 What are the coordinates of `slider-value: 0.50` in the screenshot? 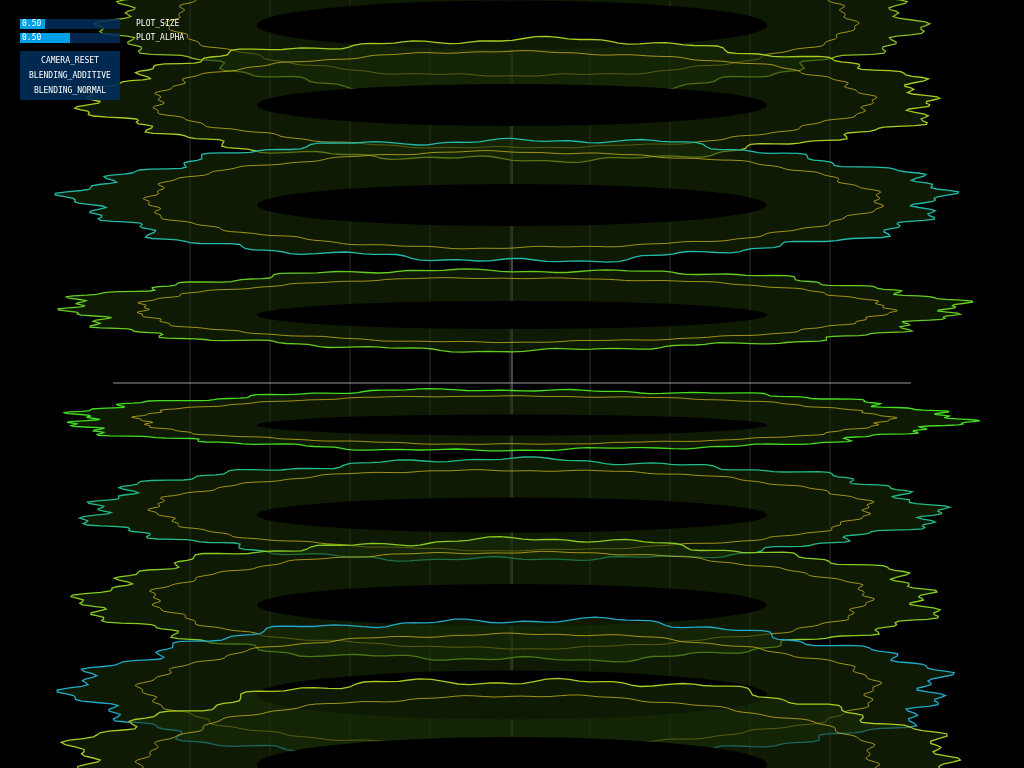 It's located at (32, 38).